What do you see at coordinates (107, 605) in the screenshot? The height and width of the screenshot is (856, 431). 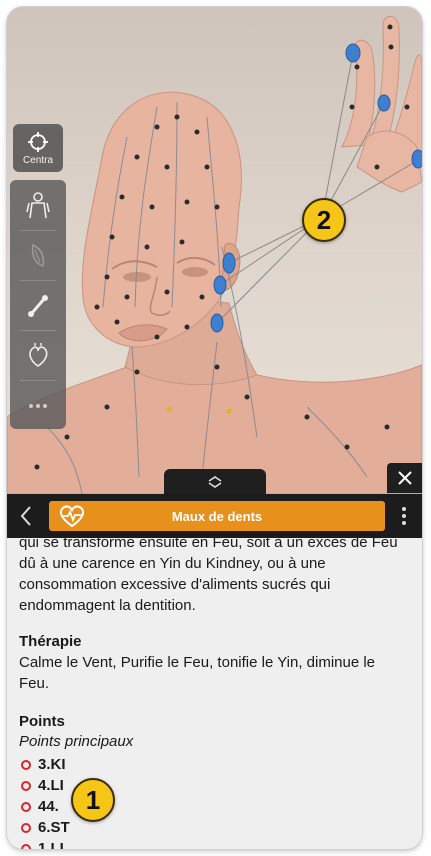 I see `intro-line: endommagent la dentition.` at bounding box center [107, 605].